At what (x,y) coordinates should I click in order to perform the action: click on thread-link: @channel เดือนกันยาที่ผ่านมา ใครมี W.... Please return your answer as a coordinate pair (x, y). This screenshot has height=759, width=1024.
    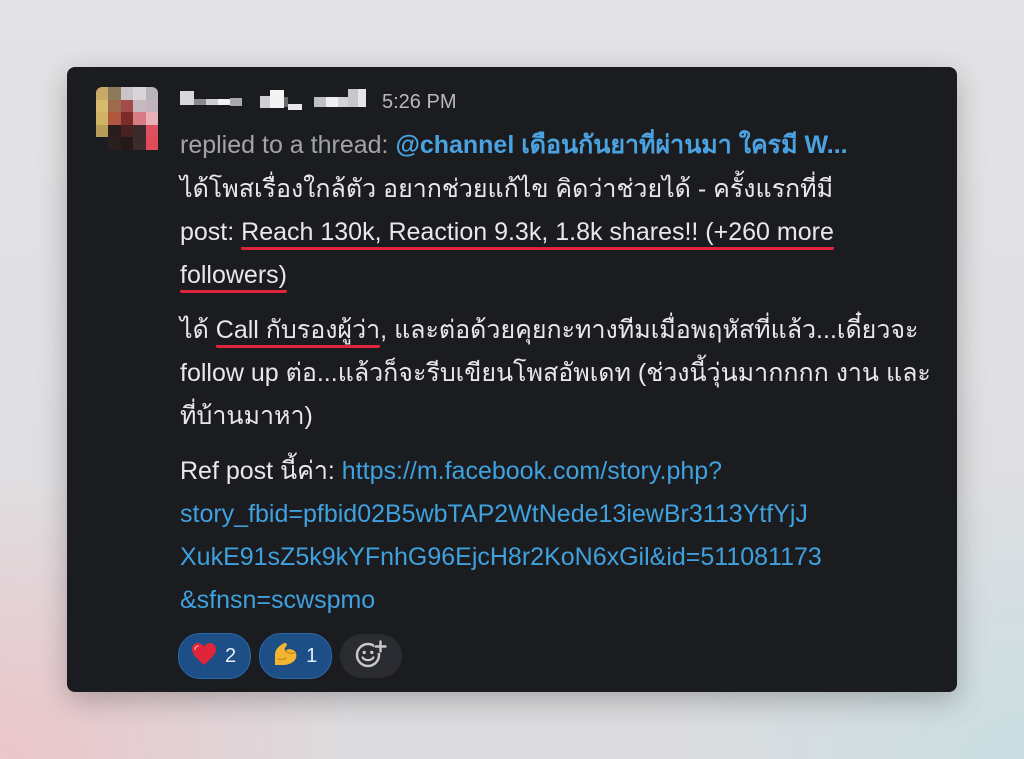
    Looking at the image, I should click on (621, 145).